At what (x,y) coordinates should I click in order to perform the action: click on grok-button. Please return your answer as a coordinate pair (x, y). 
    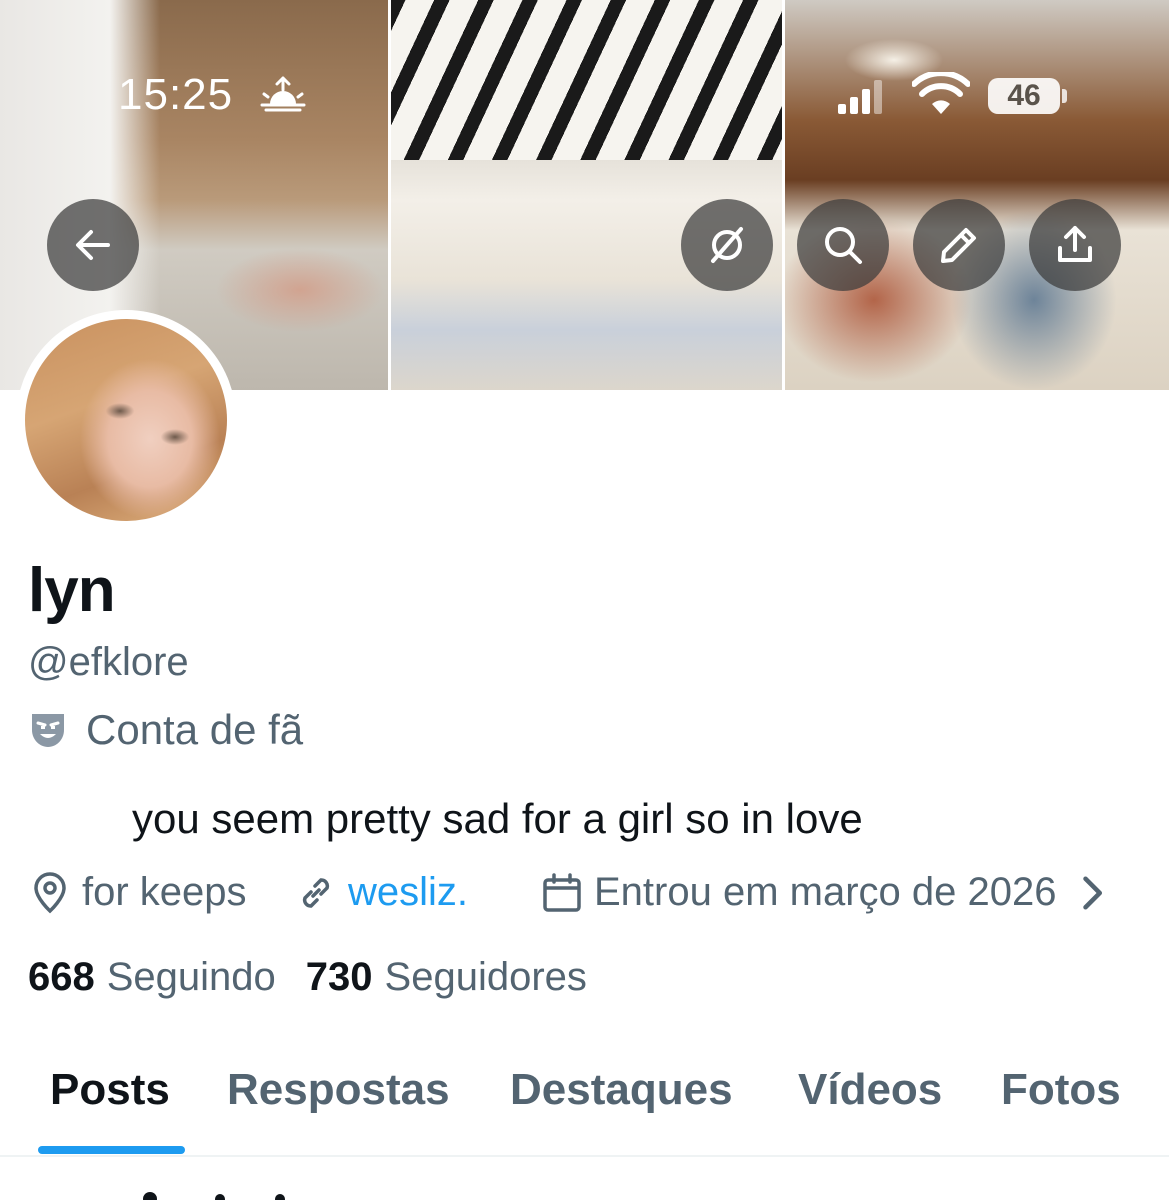
    Looking at the image, I should click on (727, 245).